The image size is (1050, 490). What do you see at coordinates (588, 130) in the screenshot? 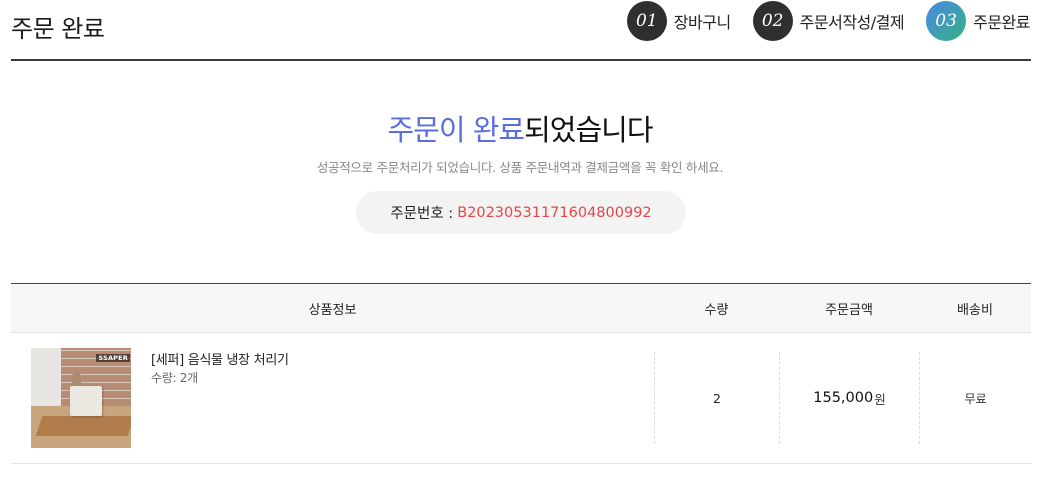
I see `heading-rest: 되었습니다` at bounding box center [588, 130].